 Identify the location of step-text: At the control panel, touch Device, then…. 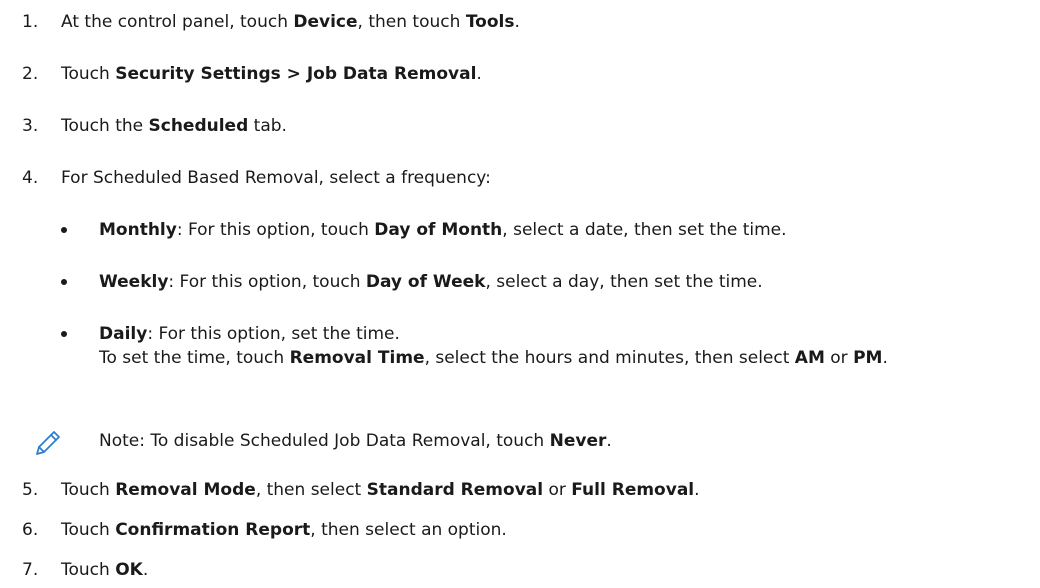
(290, 22).